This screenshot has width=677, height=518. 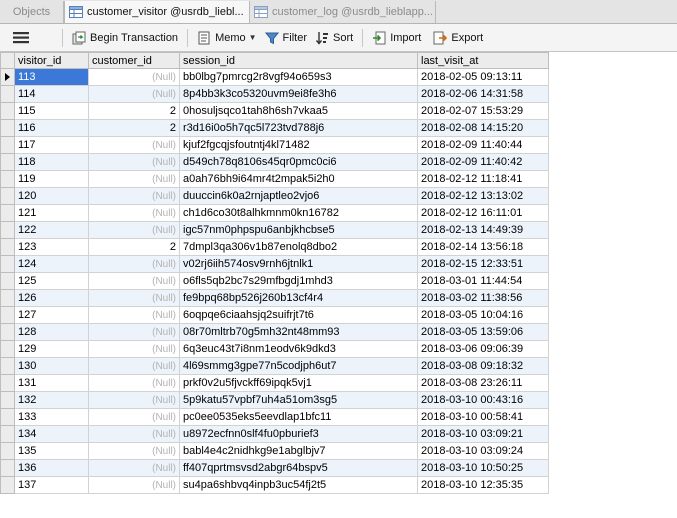 What do you see at coordinates (298, 179) in the screenshot?
I see `cell-session-id: a0ah76bh9i64mr4t2mpak5i2h0` at bounding box center [298, 179].